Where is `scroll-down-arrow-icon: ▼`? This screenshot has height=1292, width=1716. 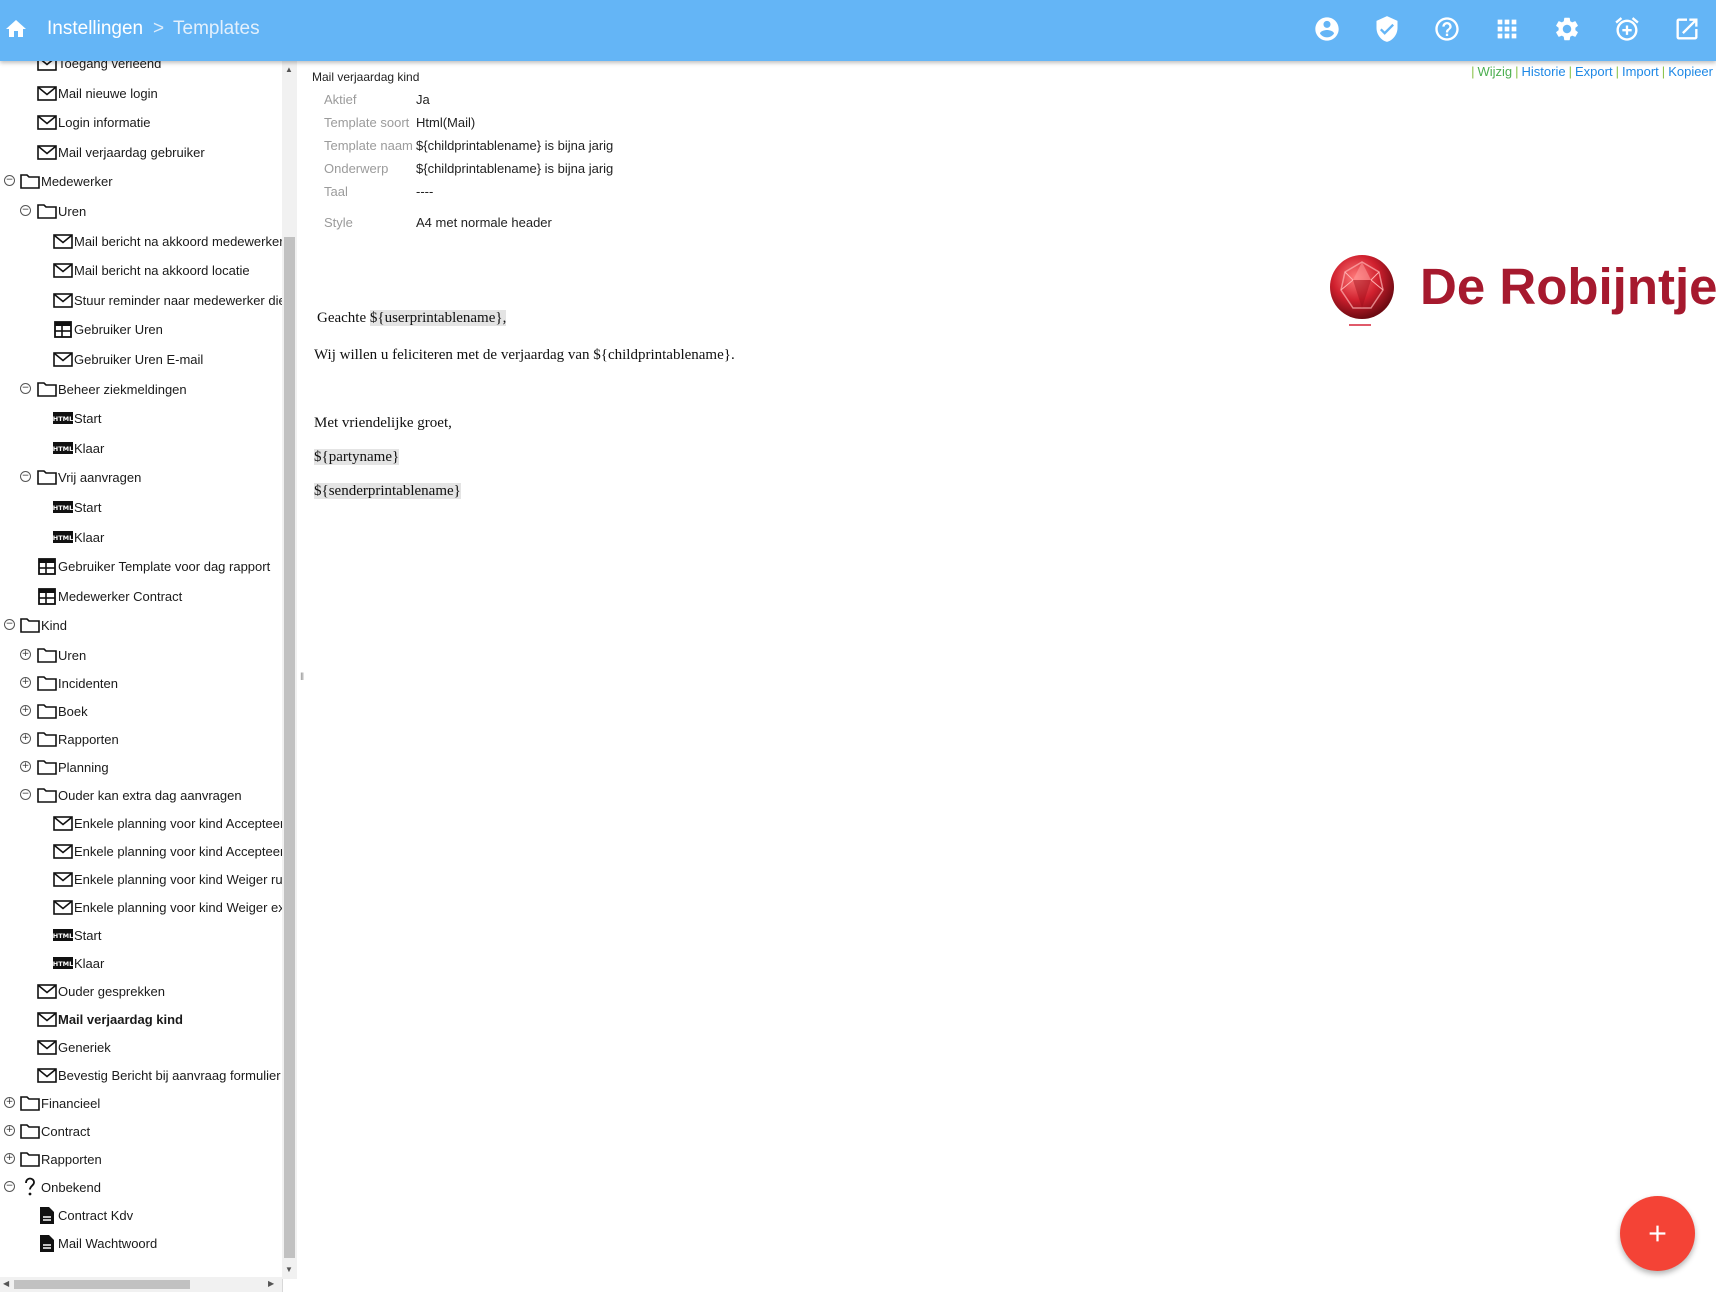 scroll-down-arrow-icon: ▼ is located at coordinates (289, 1269).